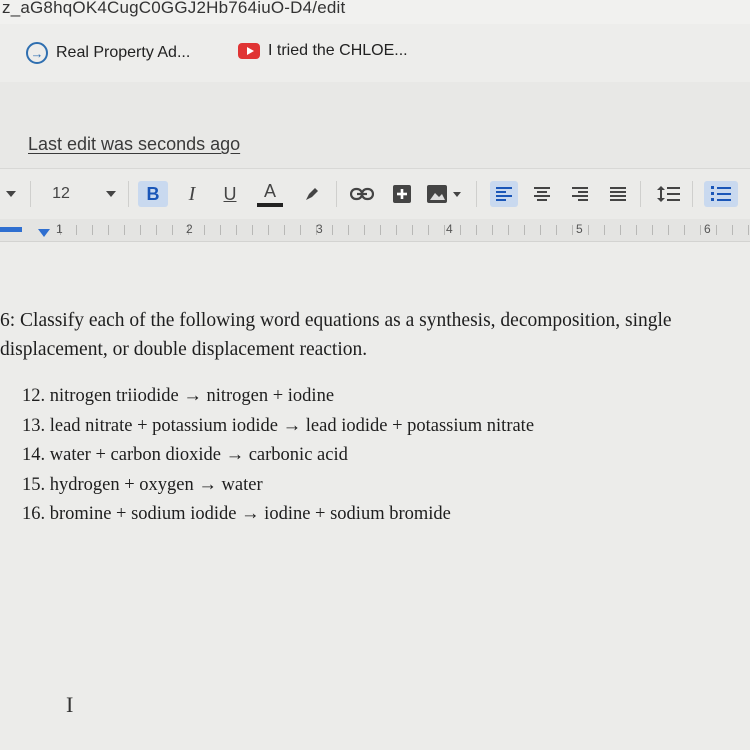 The width and height of the screenshot is (750, 750). What do you see at coordinates (59, 229) in the screenshot?
I see `ruler-number: 1` at bounding box center [59, 229].